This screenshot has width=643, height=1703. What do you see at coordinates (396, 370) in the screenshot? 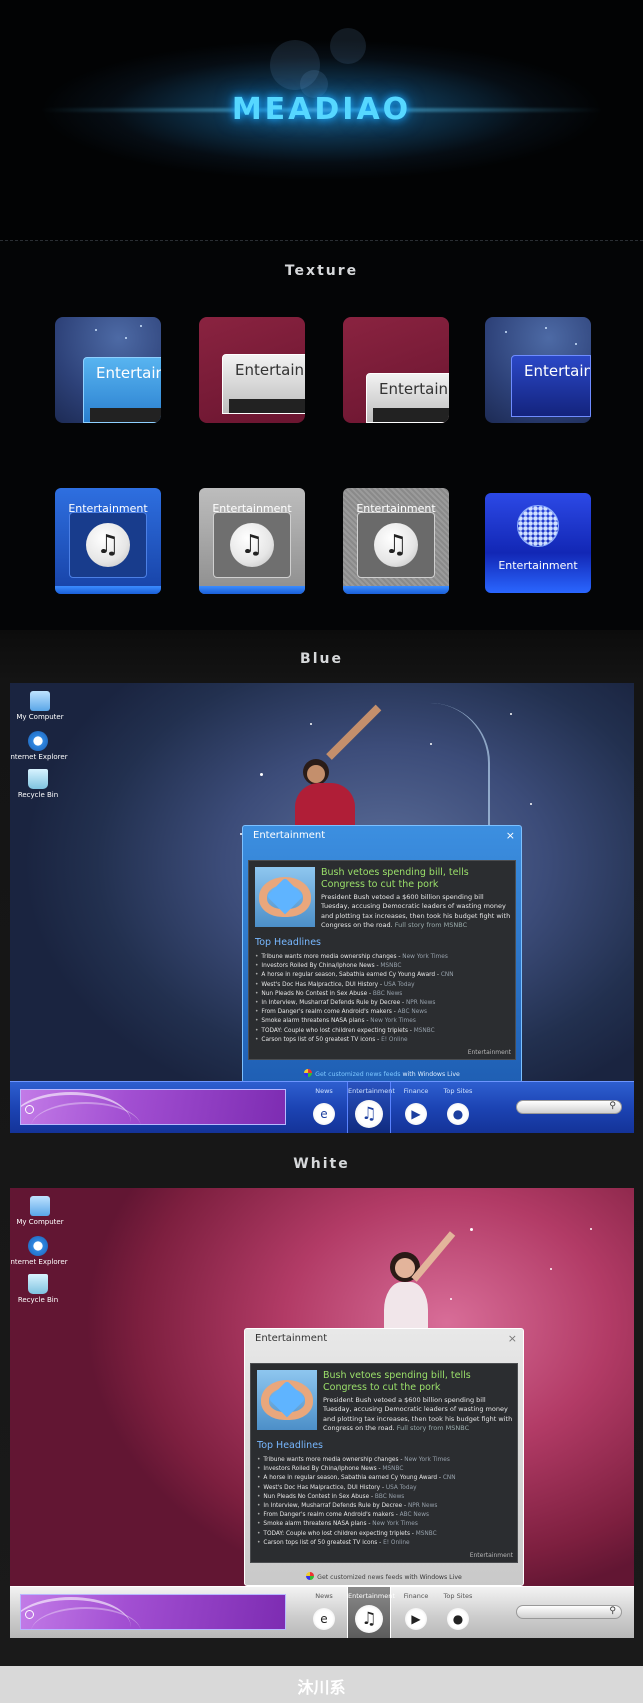
I see `texture-tile-red-mesh: Entertainment` at bounding box center [396, 370].